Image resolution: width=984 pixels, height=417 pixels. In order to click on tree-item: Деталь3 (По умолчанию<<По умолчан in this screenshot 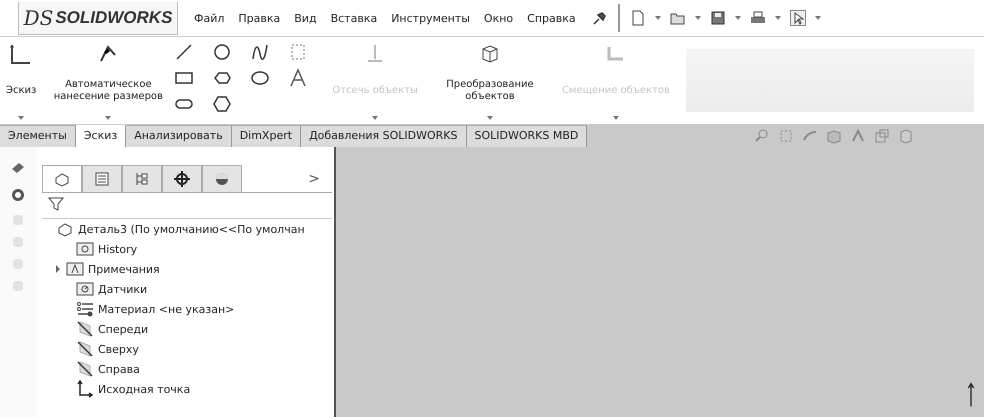, I will do `click(191, 229)`.